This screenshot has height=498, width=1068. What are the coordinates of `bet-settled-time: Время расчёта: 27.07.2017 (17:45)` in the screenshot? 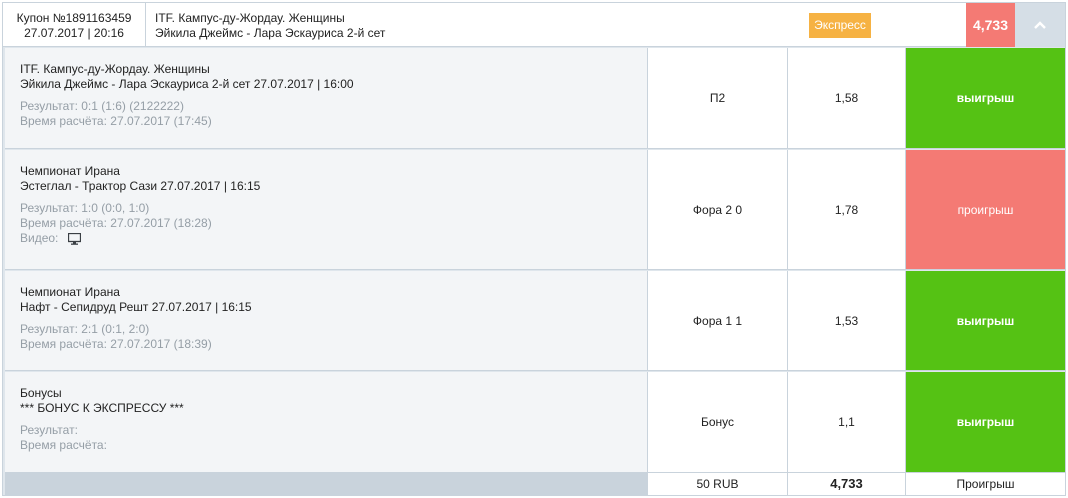 It's located at (116, 121).